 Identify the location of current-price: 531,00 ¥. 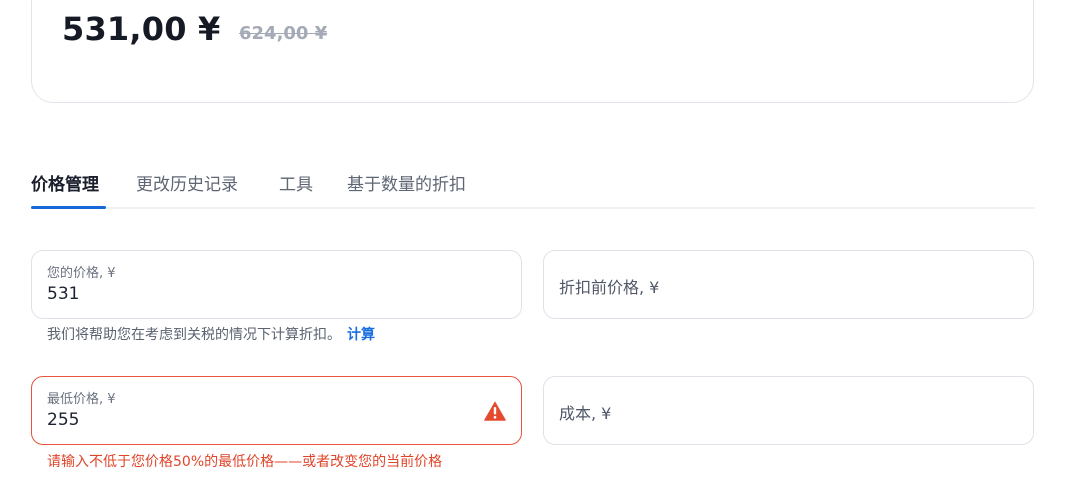
(141, 29).